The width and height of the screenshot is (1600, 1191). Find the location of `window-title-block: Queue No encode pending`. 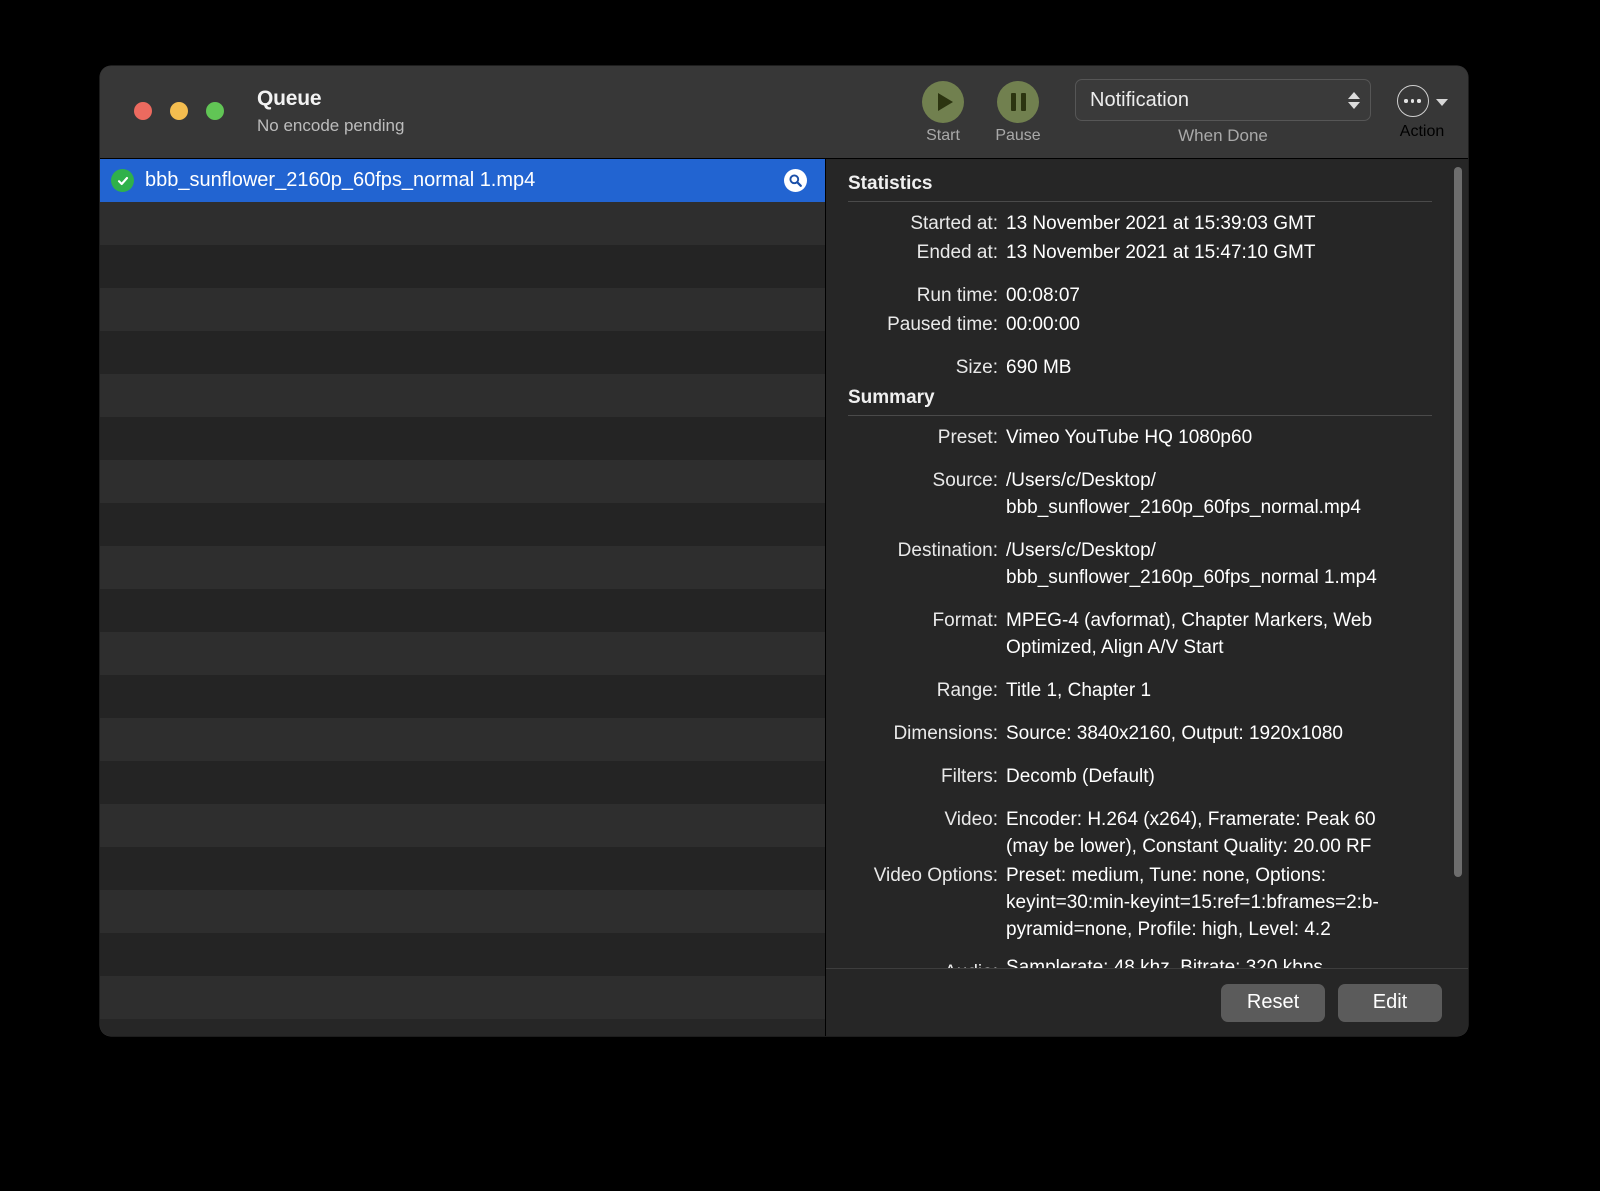

window-title-block: Queue No encode pending is located at coordinates (330, 112).